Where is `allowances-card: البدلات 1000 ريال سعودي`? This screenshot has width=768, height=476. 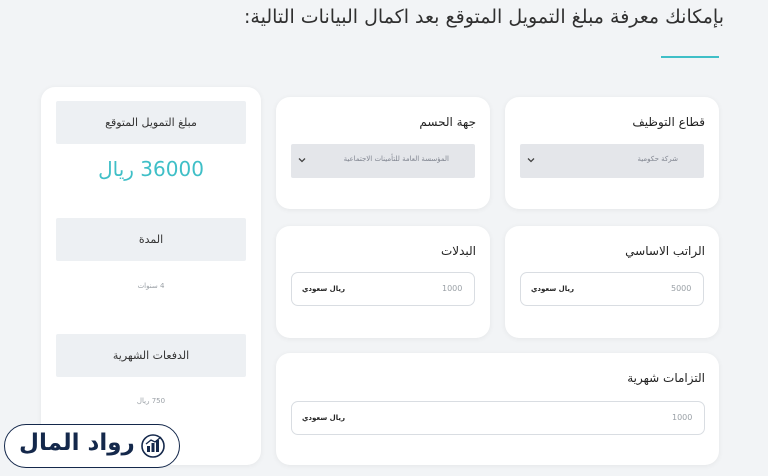
allowances-card: البدلات 1000 ريال سعودي is located at coordinates (383, 282).